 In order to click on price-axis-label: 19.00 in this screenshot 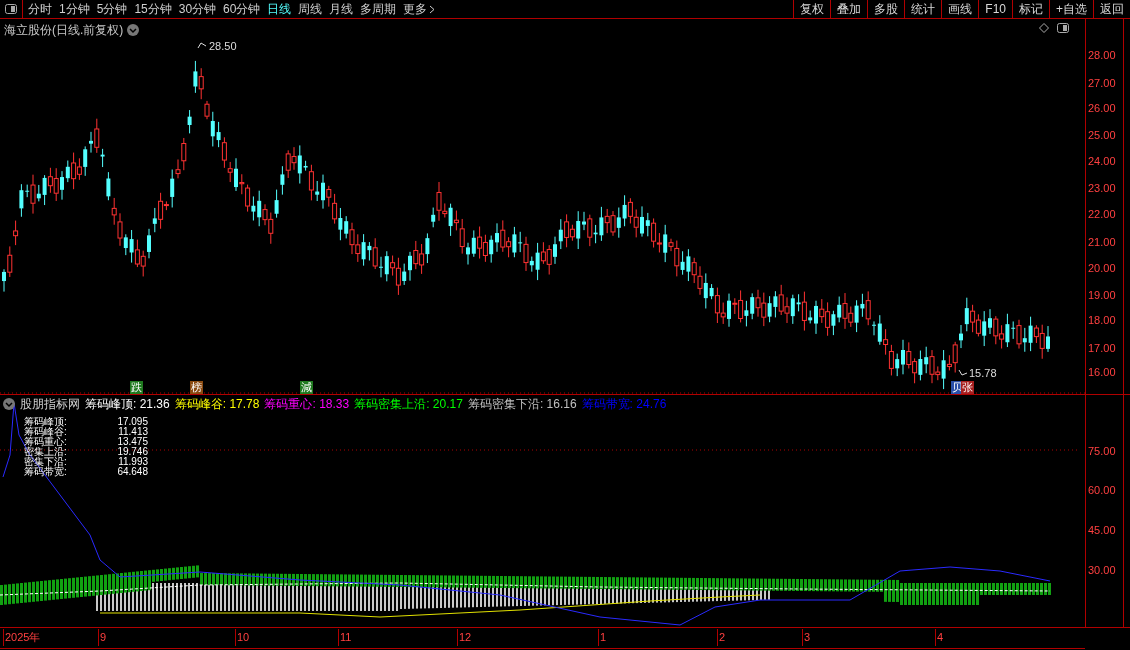, I will do `click(1102, 295)`.